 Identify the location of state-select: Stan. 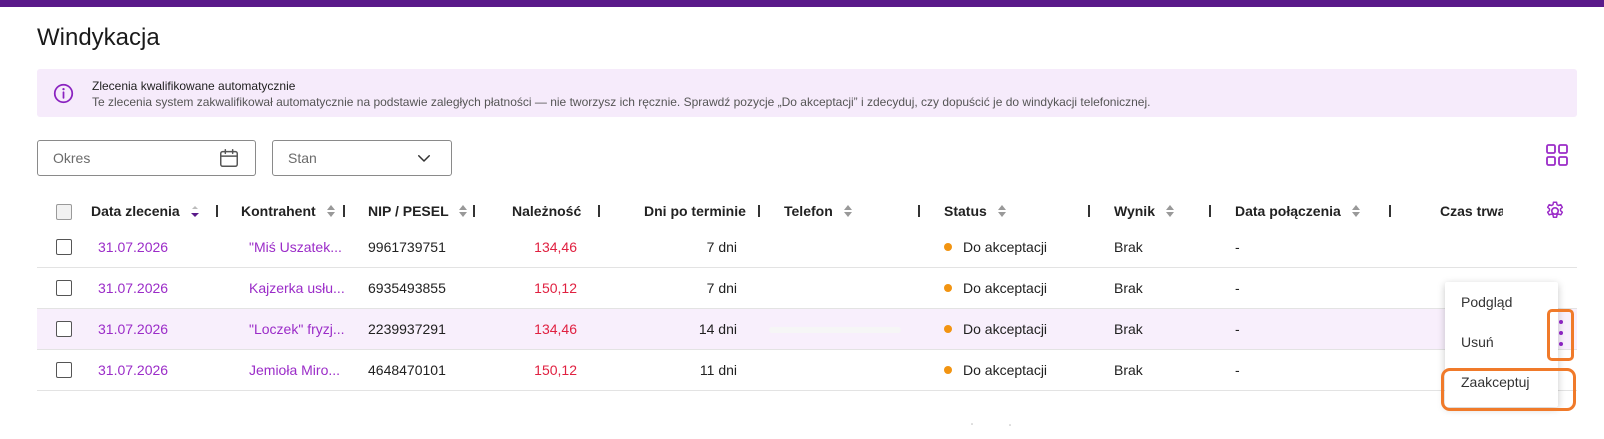
(362, 158).